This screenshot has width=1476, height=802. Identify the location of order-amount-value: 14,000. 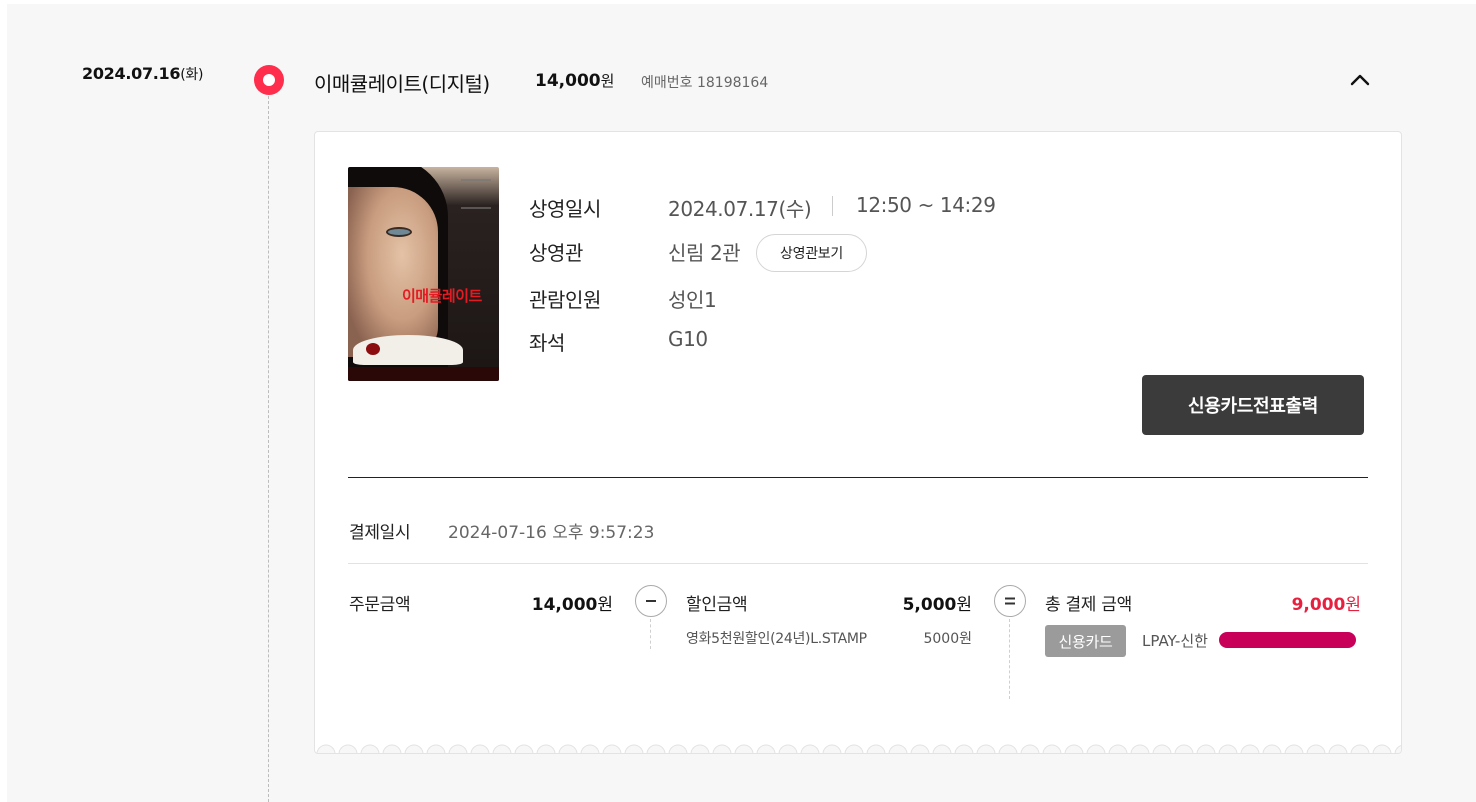
(564, 605).